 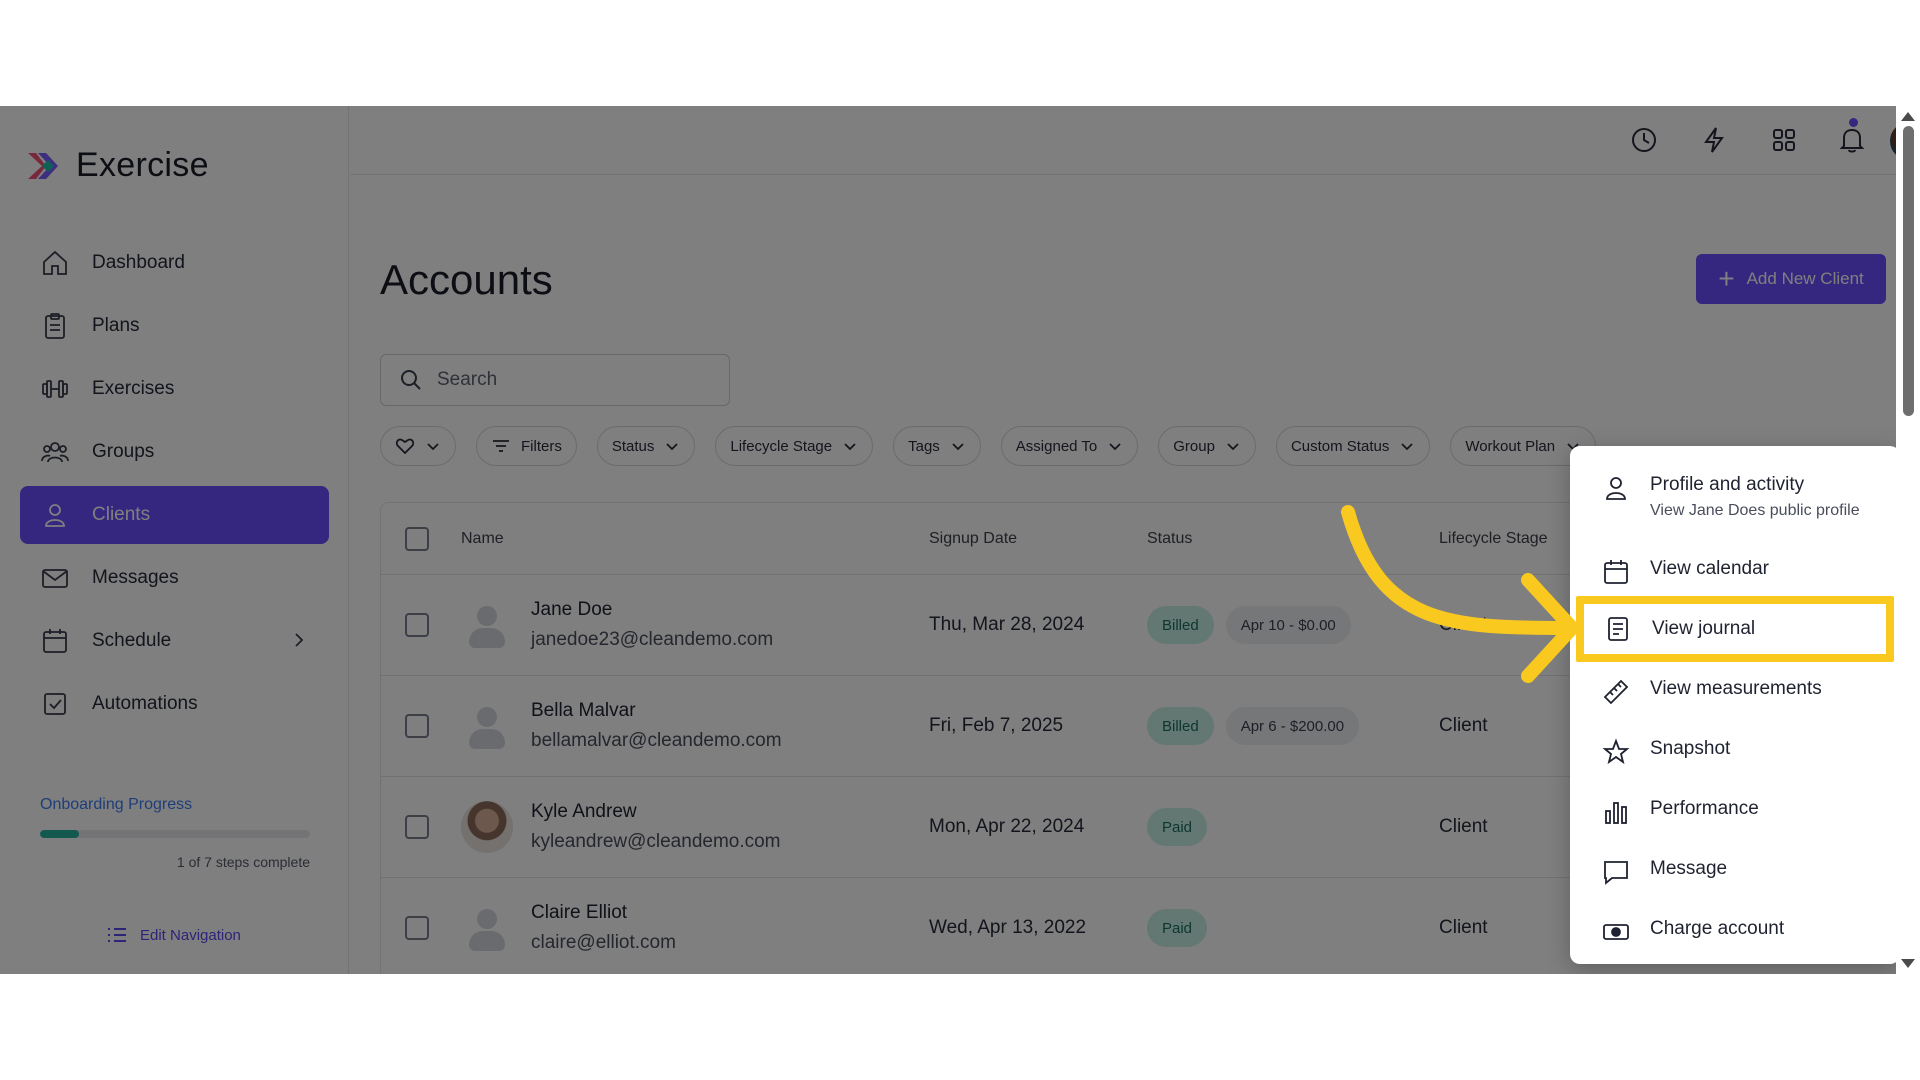 I want to click on menu-item-charge-account: Charge account, so click(x=1735, y=932).